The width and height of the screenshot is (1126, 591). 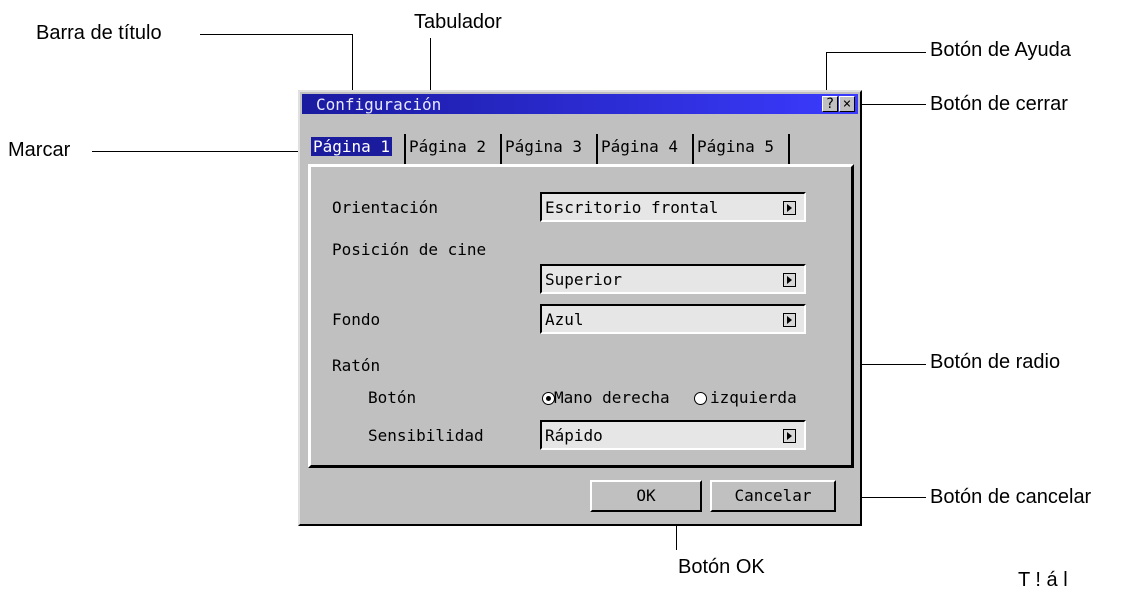 I want to click on callout-title-bar: Barra de título, so click(x=99, y=33).